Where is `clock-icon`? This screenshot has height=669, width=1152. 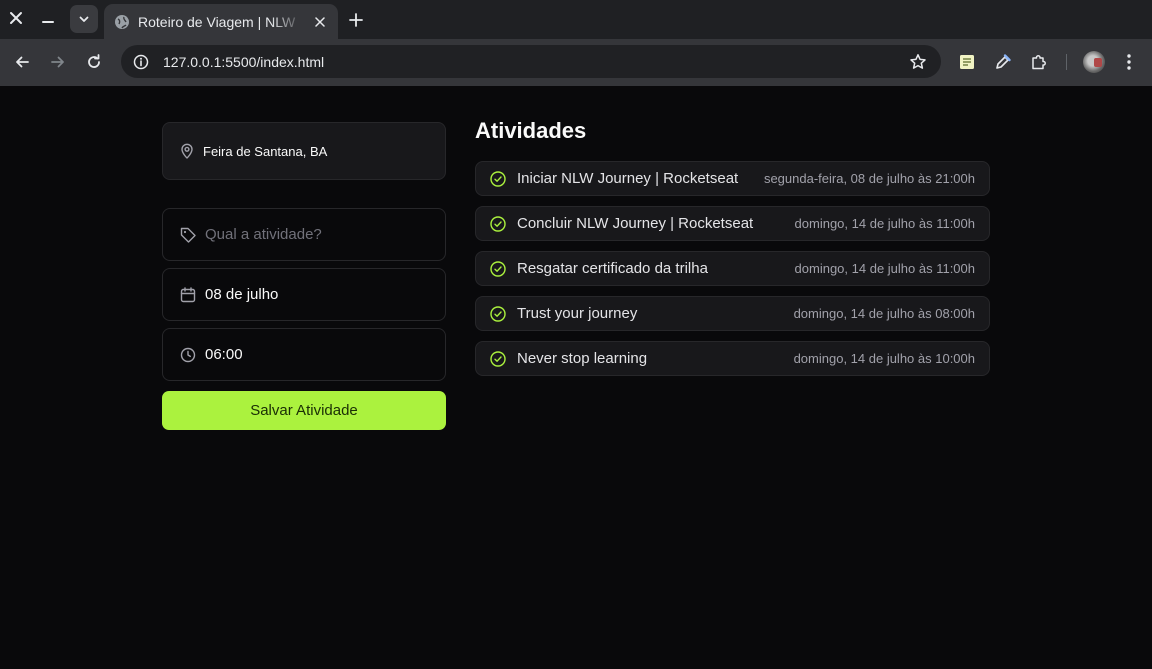
clock-icon is located at coordinates (188, 355).